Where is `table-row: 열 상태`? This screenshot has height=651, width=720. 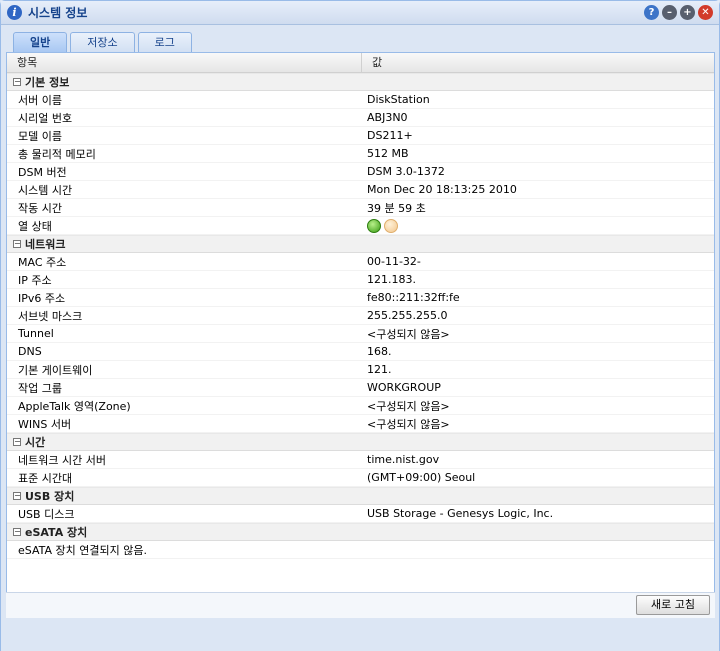 table-row: 열 상태 is located at coordinates (360, 226).